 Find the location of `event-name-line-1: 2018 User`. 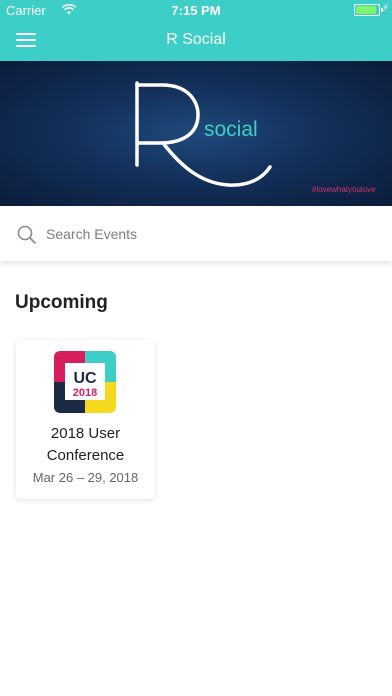

event-name-line-1: 2018 User is located at coordinates (85, 433).